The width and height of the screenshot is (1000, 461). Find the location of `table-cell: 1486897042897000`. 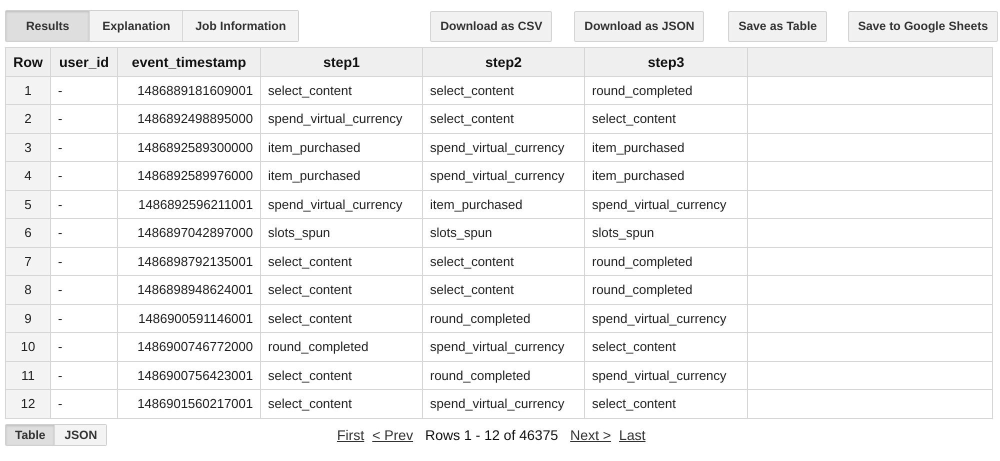

table-cell: 1486897042897000 is located at coordinates (189, 232).